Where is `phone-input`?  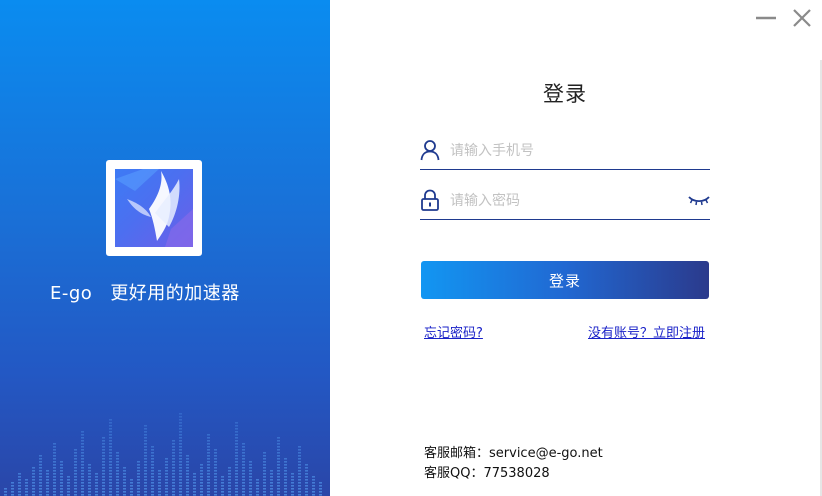
phone-input is located at coordinates (565, 151).